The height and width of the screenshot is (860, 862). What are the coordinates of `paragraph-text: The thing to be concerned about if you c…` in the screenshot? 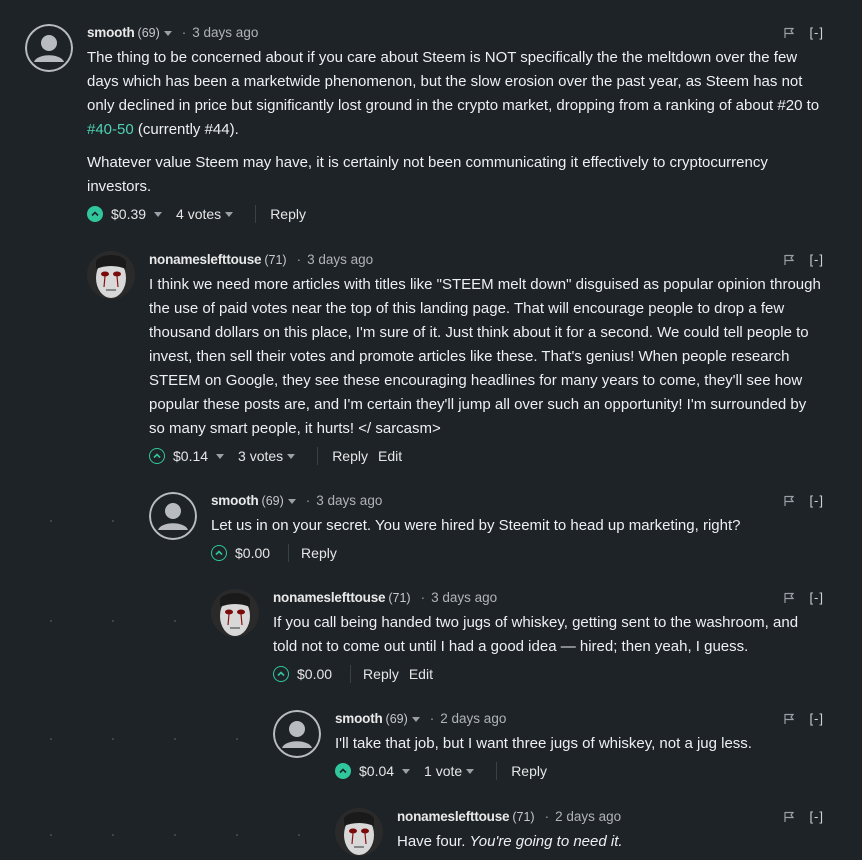 It's located at (453, 81).